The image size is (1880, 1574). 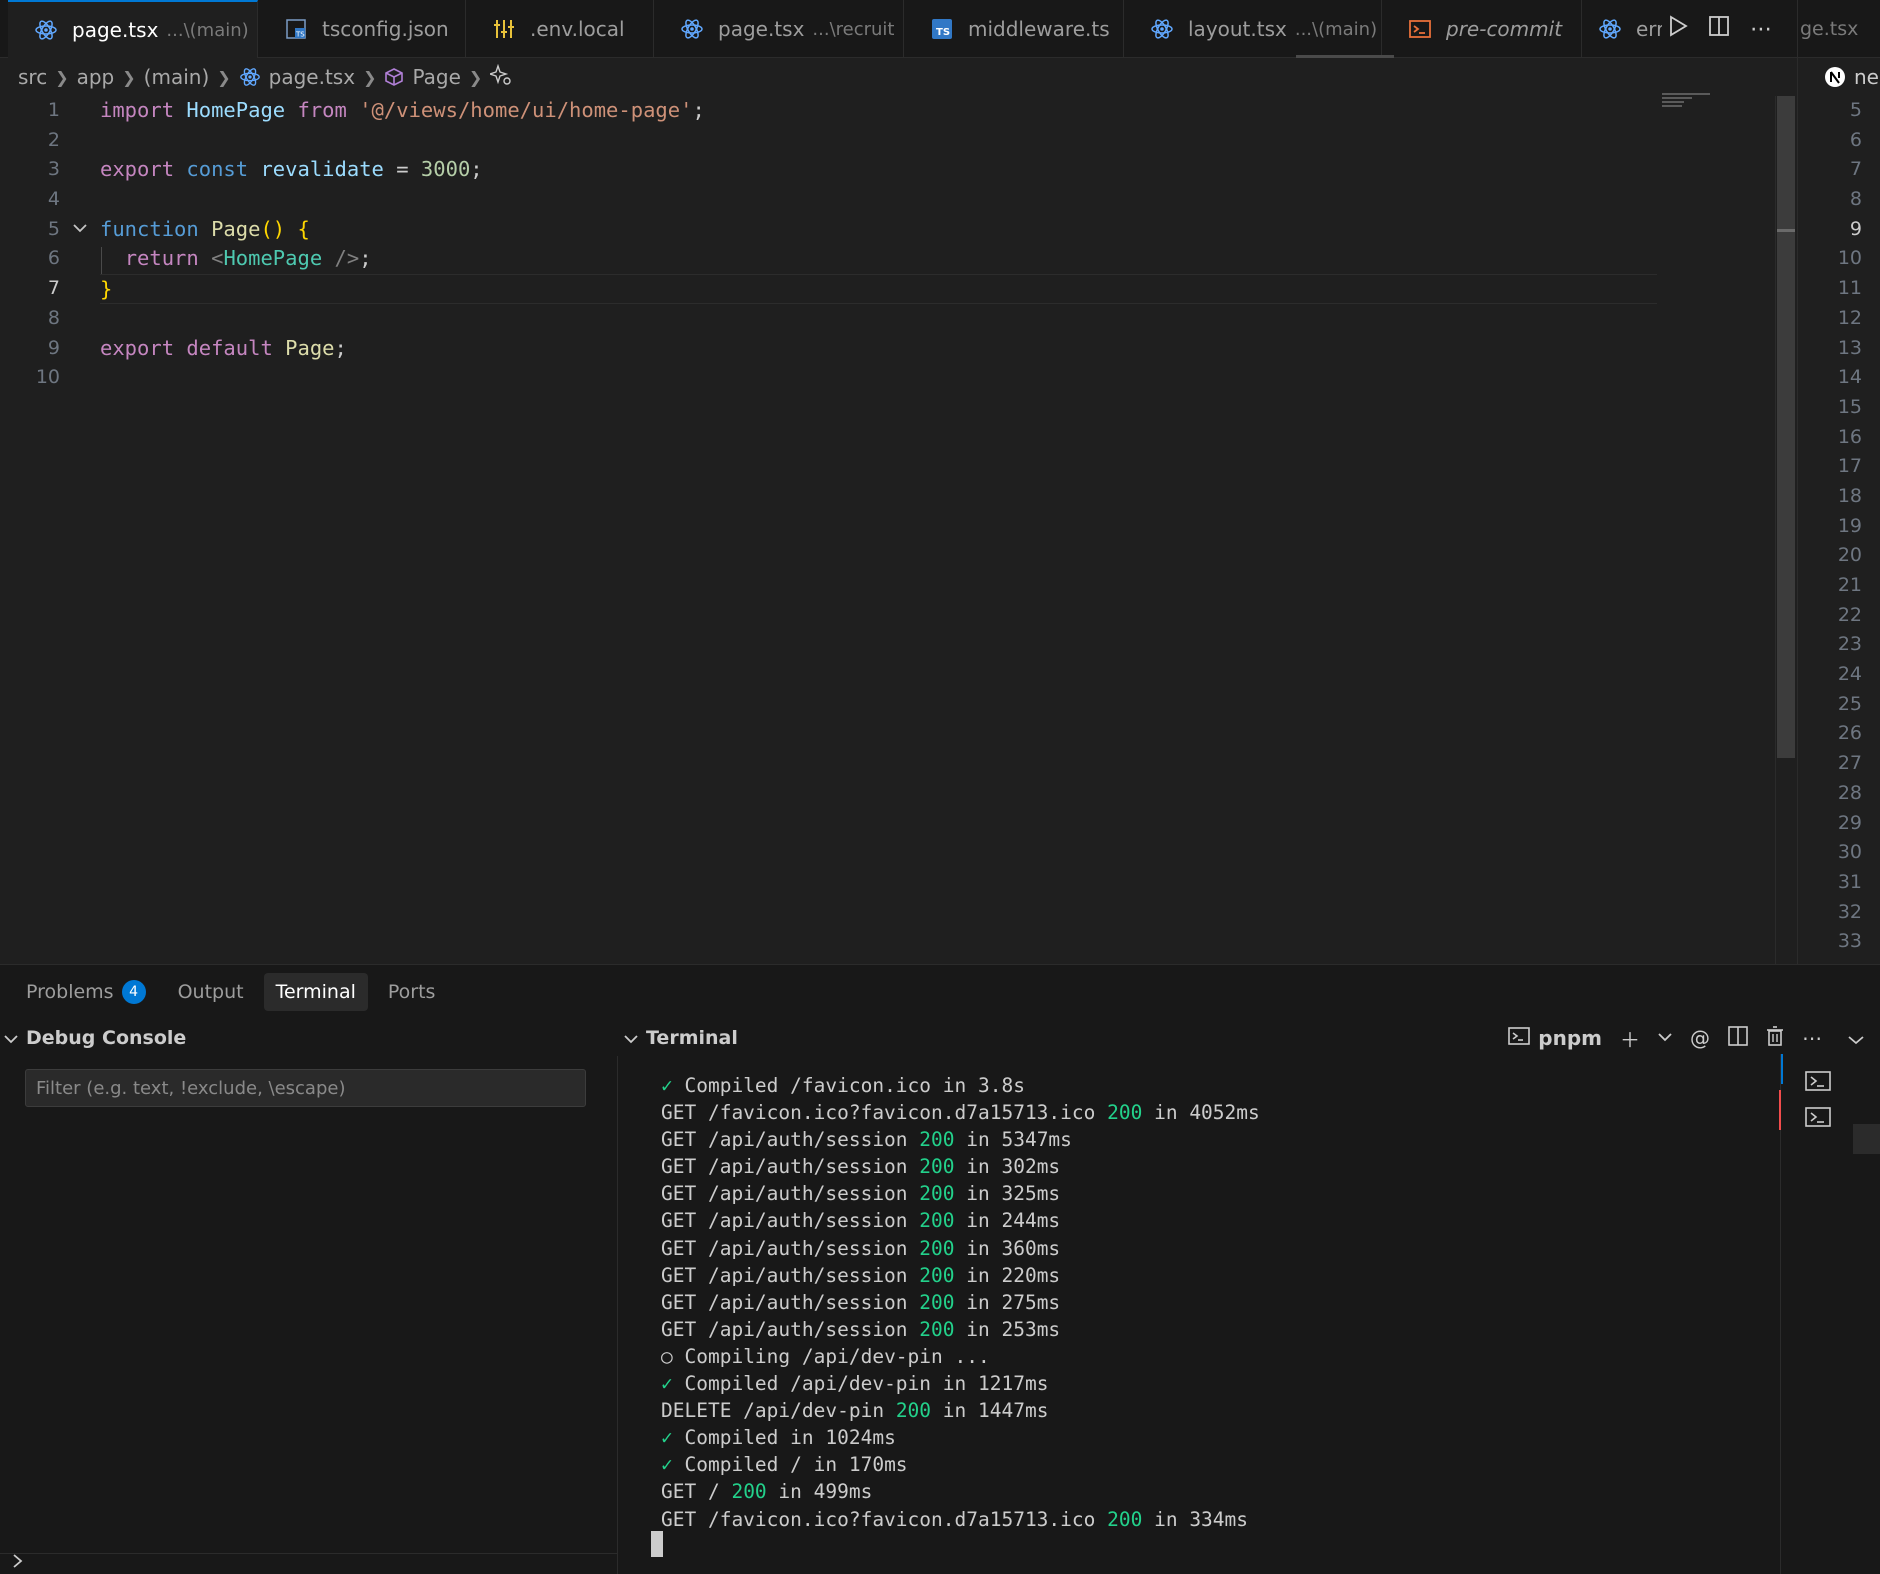 What do you see at coordinates (436, 77) in the screenshot?
I see `breadcrumb-symbol: Page` at bounding box center [436, 77].